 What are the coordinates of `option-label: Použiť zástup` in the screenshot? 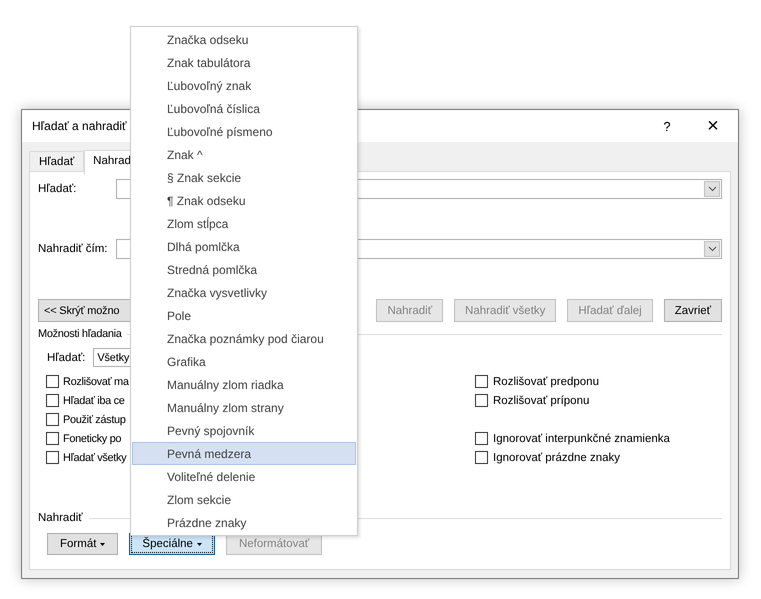 It's located at (94, 420).